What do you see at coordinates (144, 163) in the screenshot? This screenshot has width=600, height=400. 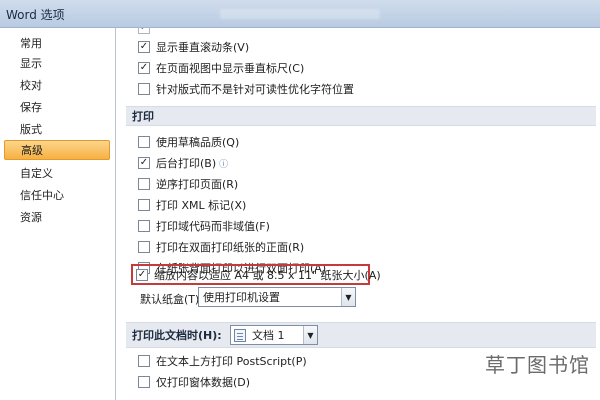 I see `checkbox-background-print: ✓` at bounding box center [144, 163].